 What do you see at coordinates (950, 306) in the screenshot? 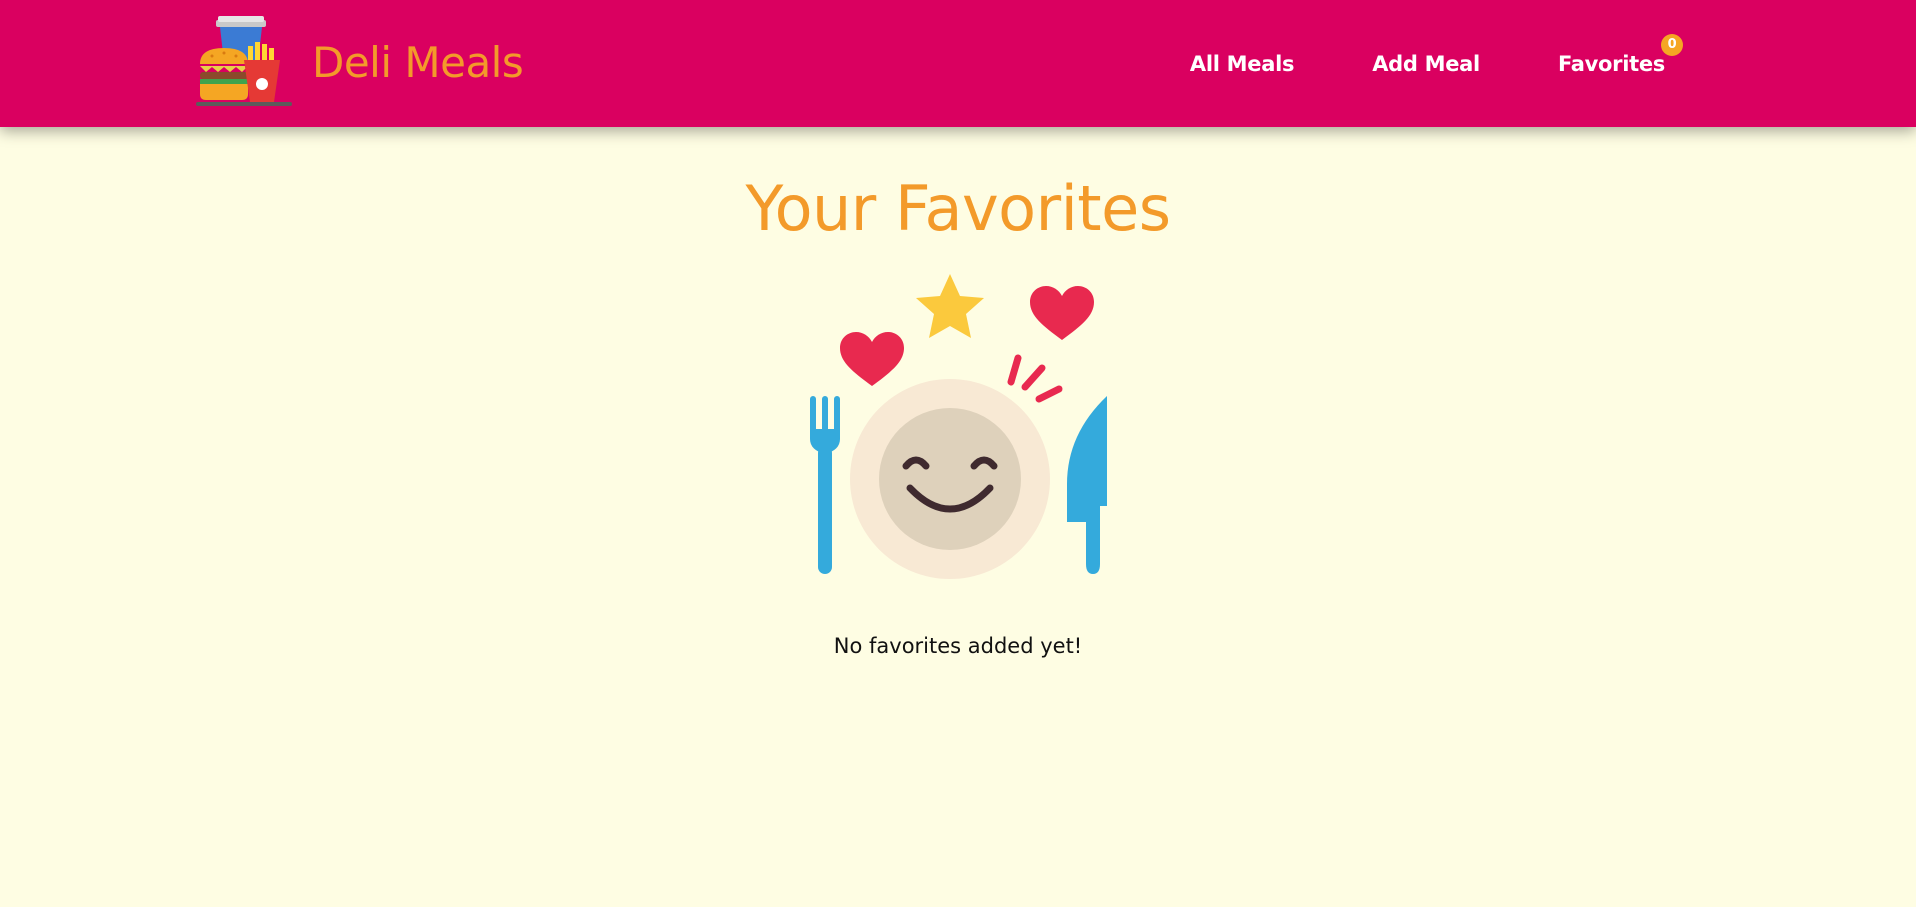
I see `star-icon` at bounding box center [950, 306].